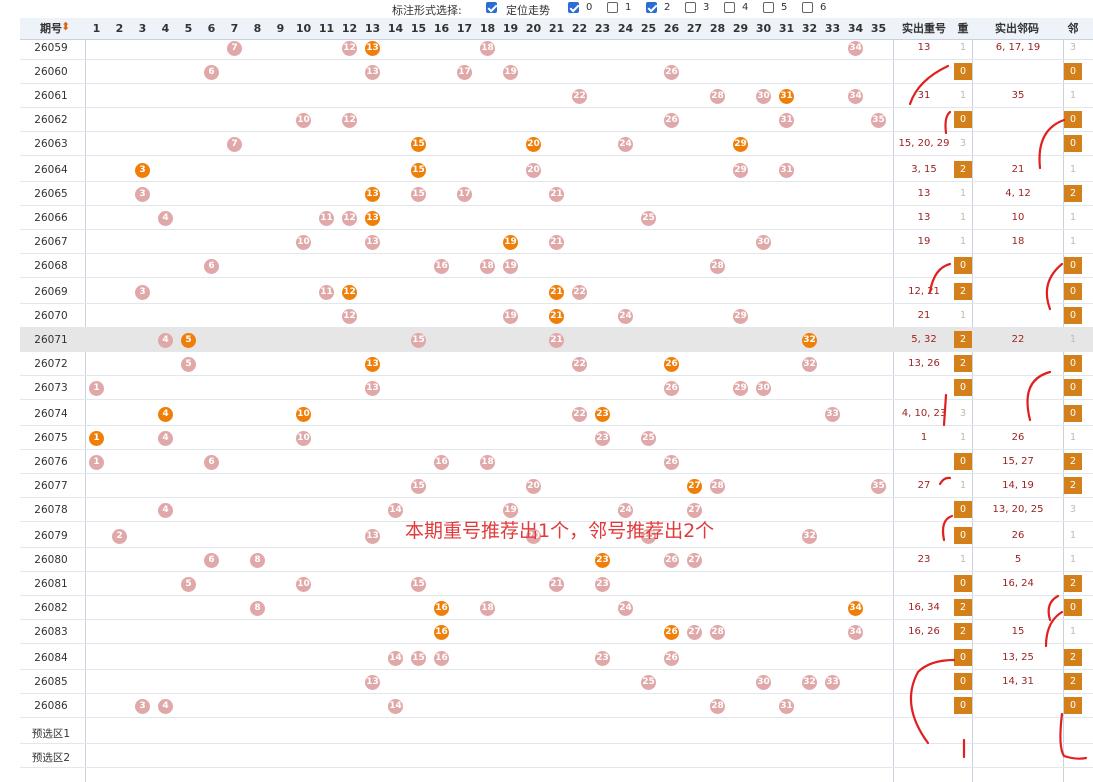 Image resolution: width=1093 pixels, height=782 pixels. Describe the element at coordinates (924, 241) in the screenshot. I see `repeat-numbers-cell: 19` at that location.